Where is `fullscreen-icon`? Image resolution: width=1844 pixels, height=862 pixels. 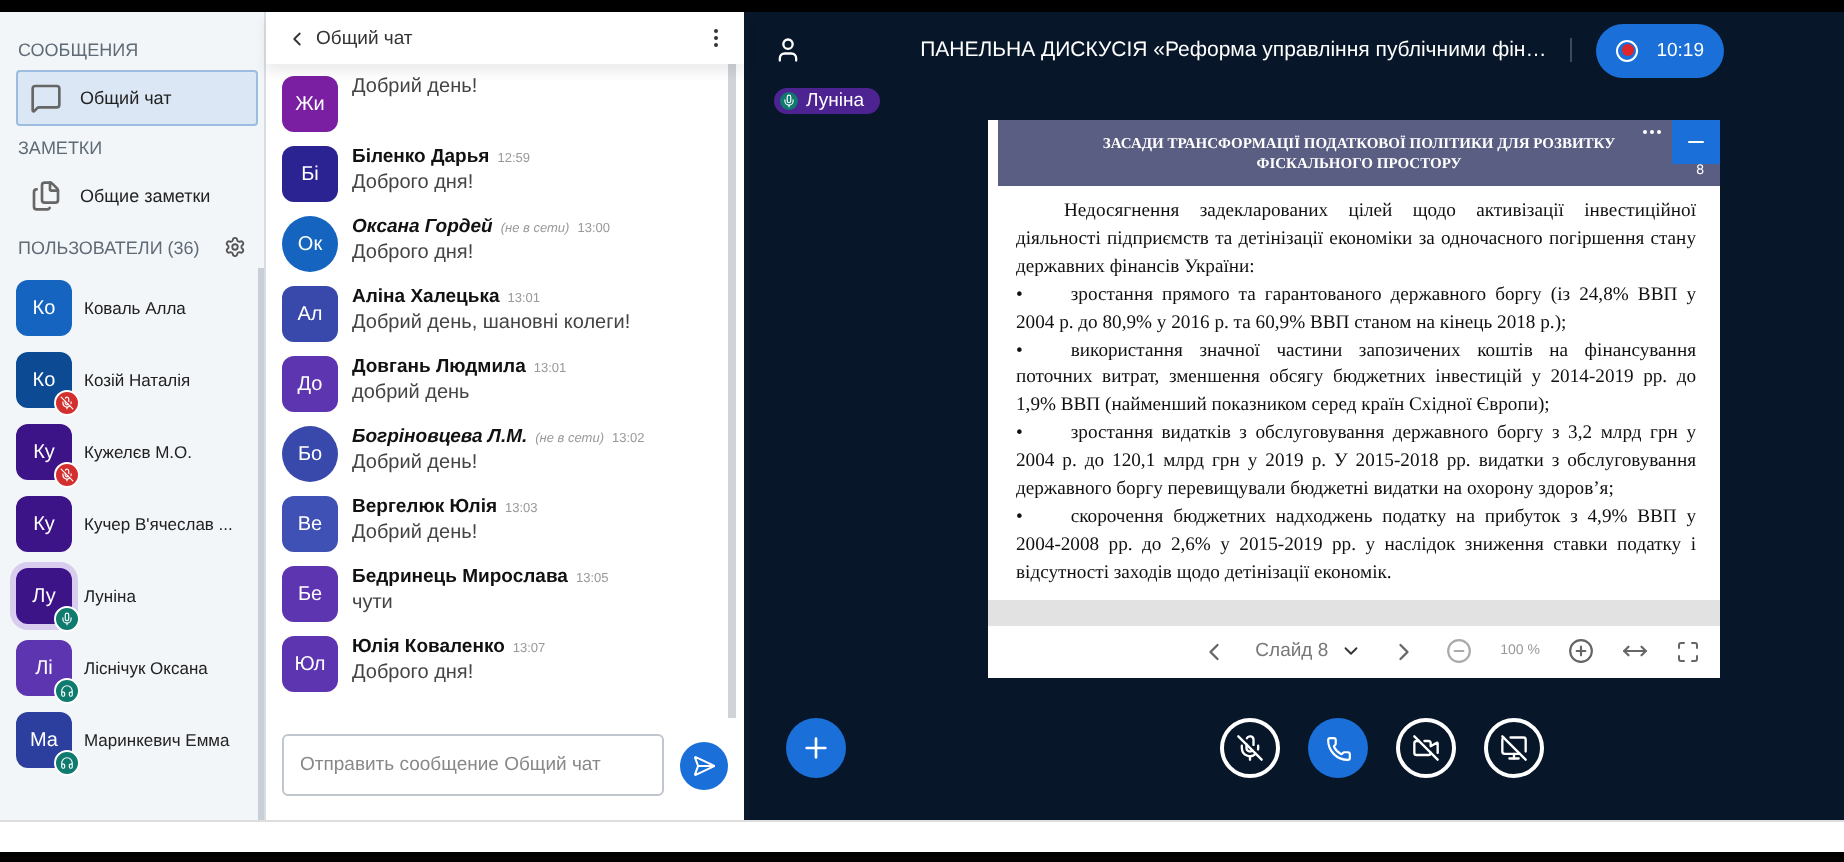
fullscreen-icon is located at coordinates (1688, 651).